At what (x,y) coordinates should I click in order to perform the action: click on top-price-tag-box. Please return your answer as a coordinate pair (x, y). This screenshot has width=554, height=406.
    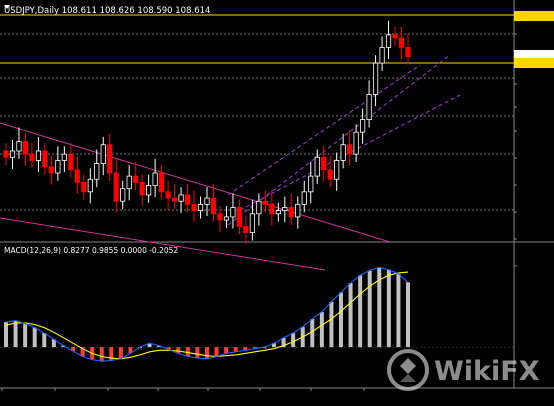
    Looking at the image, I should click on (534, 16).